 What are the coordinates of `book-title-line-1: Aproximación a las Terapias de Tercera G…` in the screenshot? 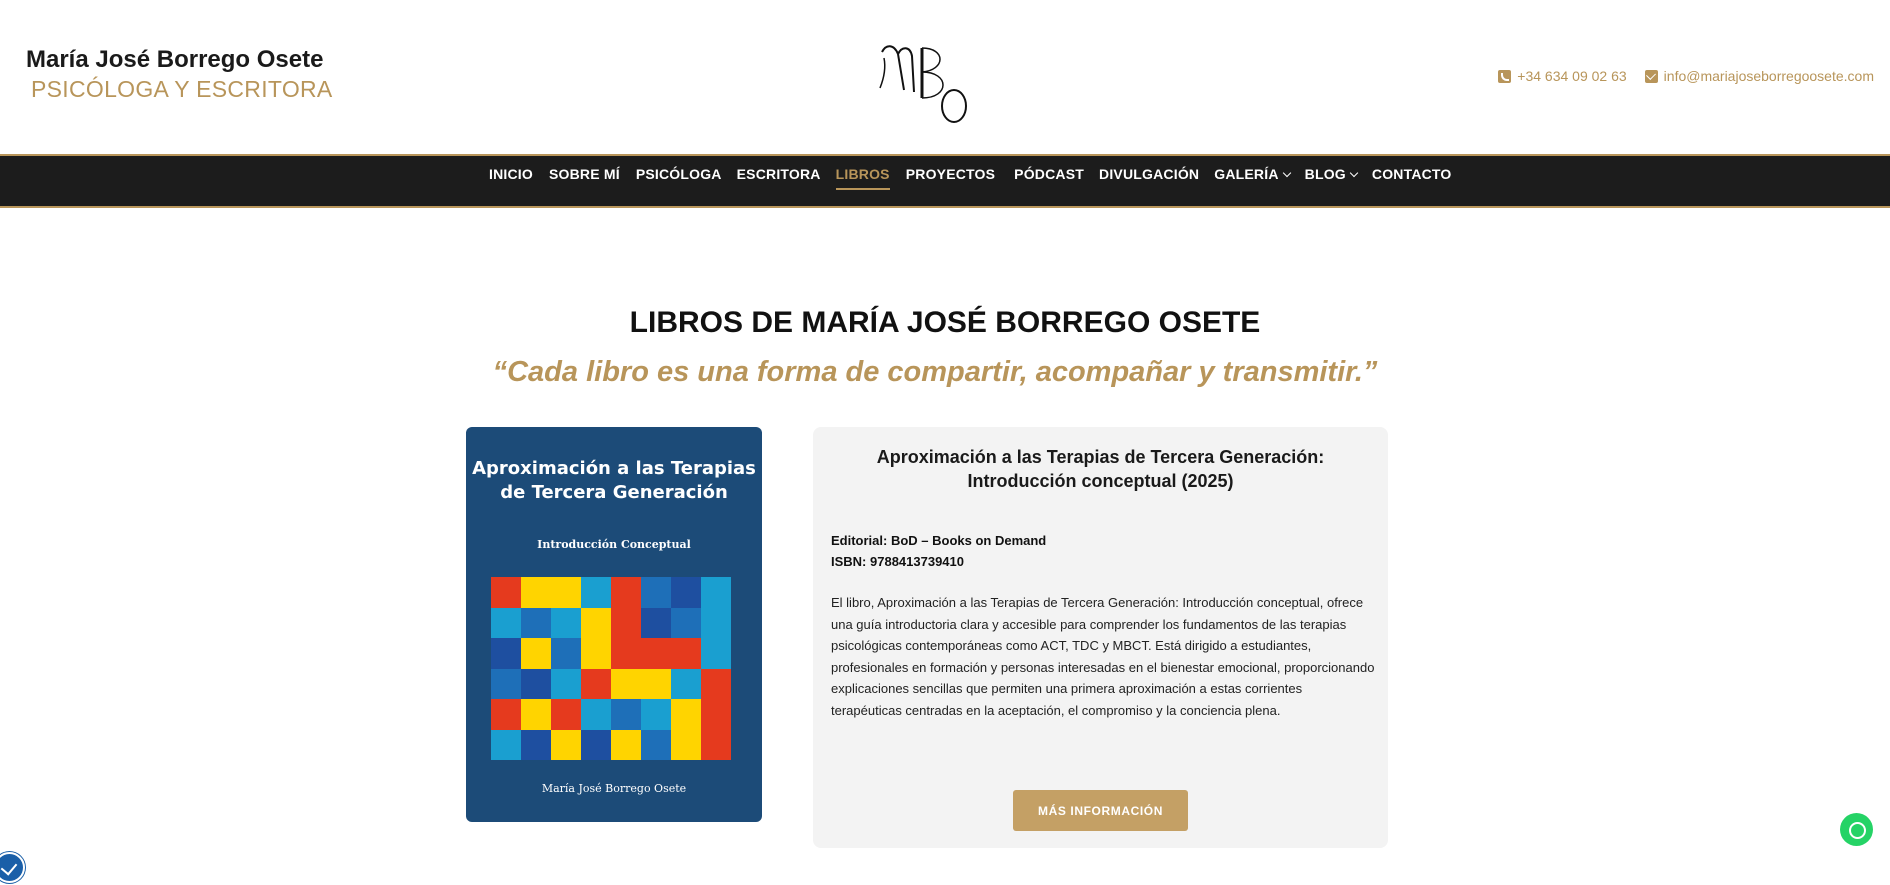 It's located at (1100, 457).